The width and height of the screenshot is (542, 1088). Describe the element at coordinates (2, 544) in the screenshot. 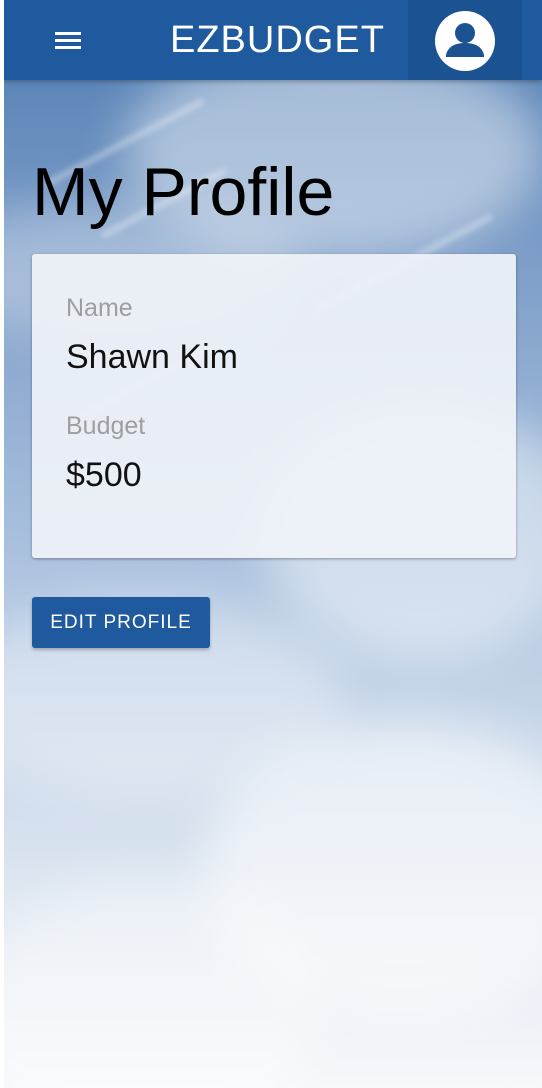

I see `window-edge` at that location.